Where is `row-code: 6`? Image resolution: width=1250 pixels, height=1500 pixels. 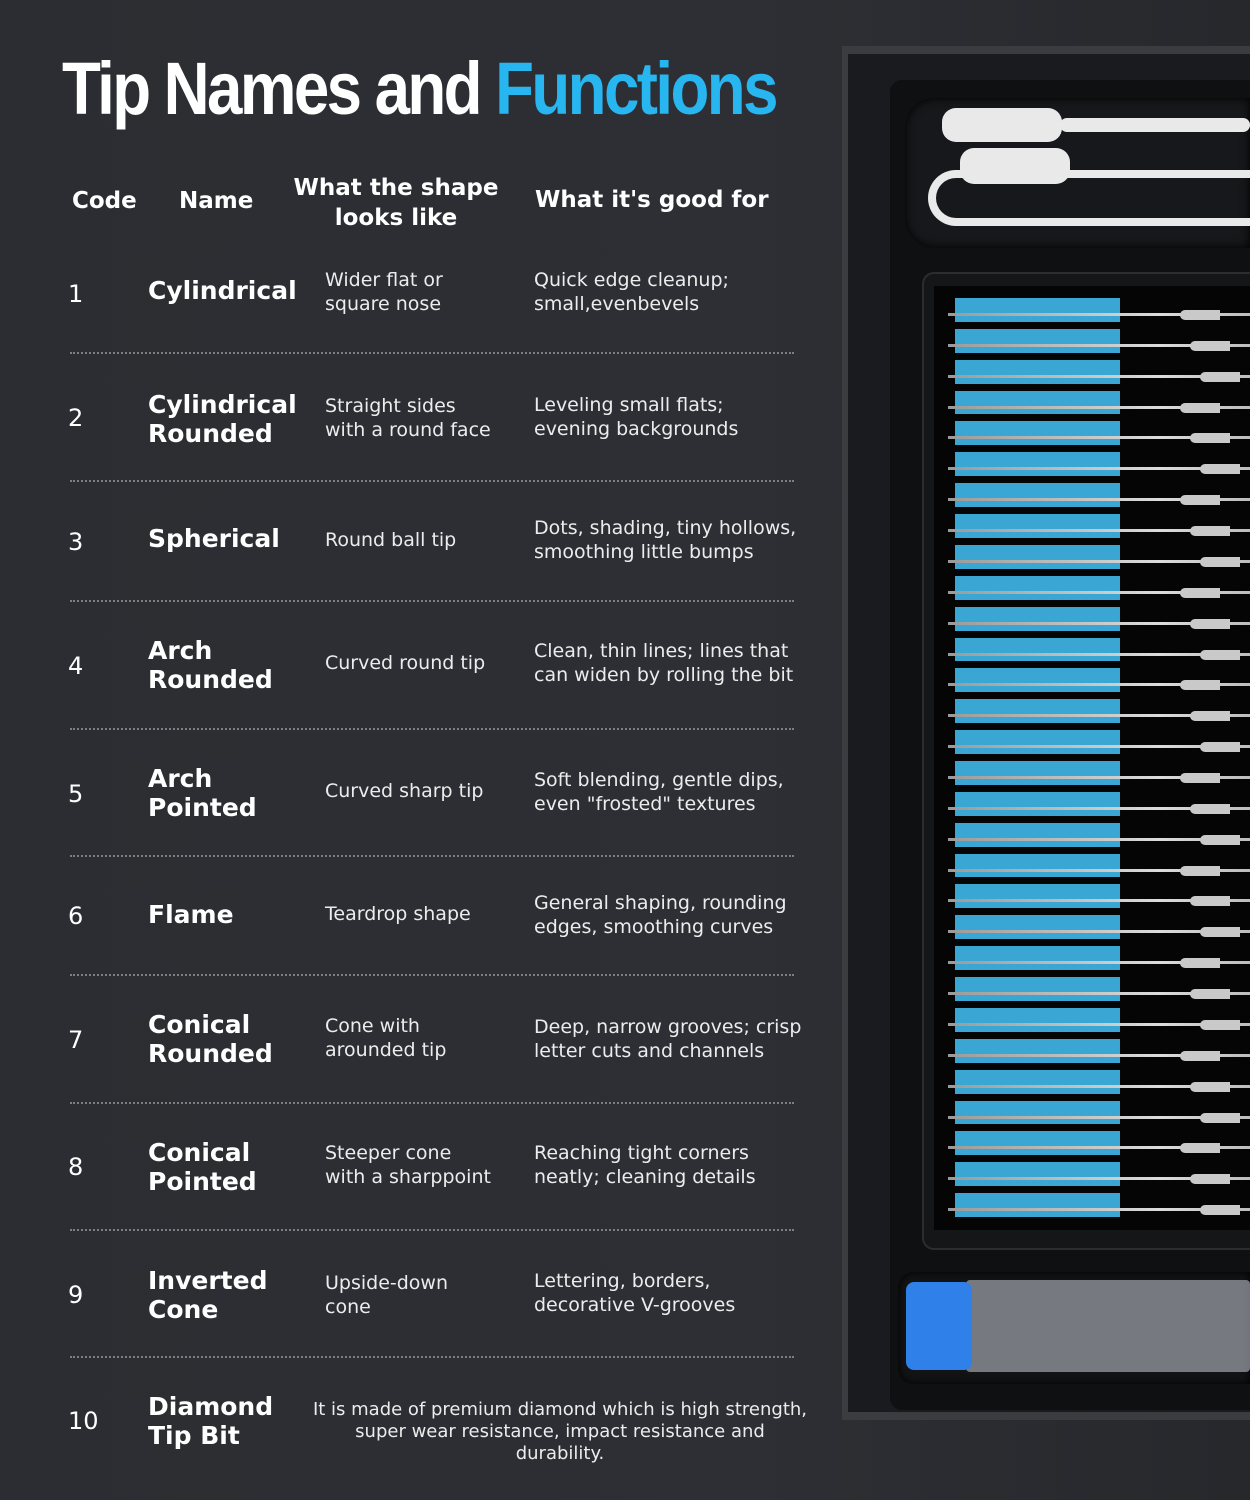 row-code: 6 is located at coordinates (76, 916).